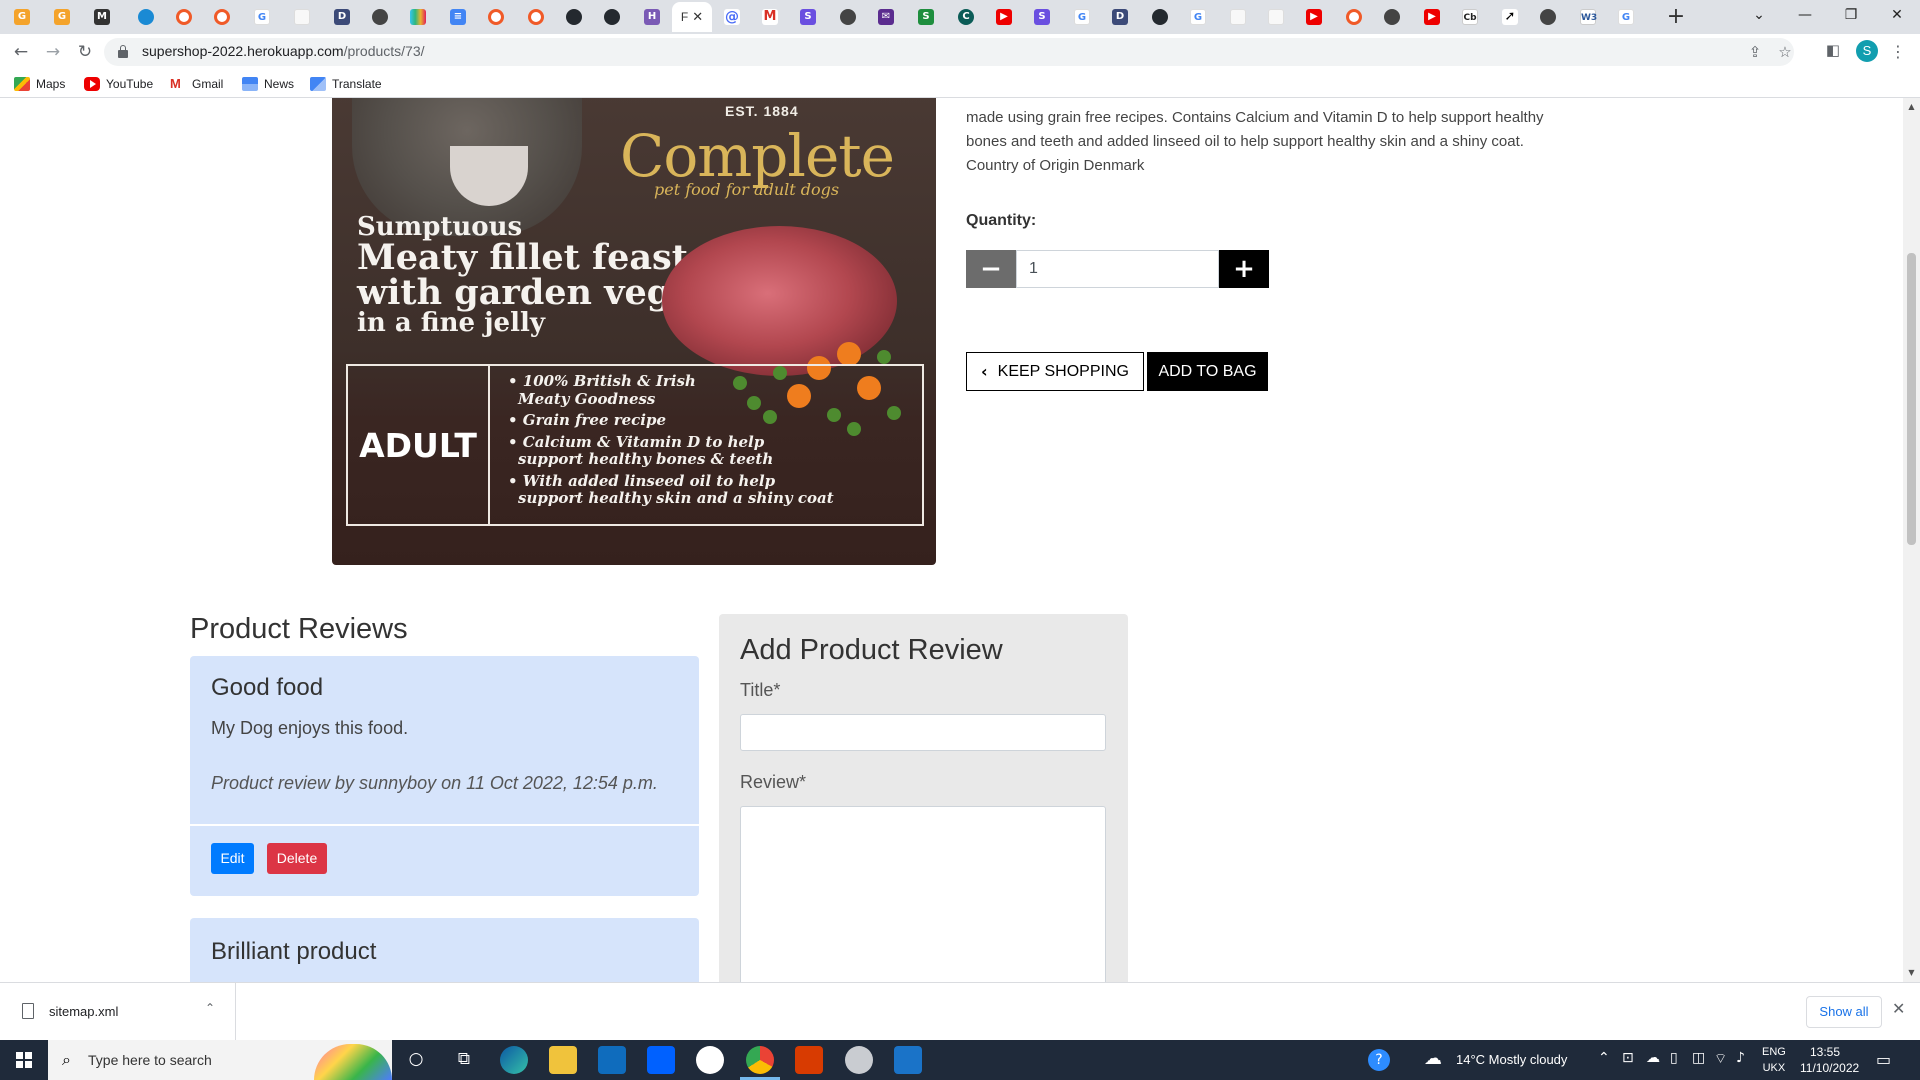 The image size is (1920, 1080). What do you see at coordinates (1911, 972) in the screenshot?
I see `scroll-down-icon: ▼` at bounding box center [1911, 972].